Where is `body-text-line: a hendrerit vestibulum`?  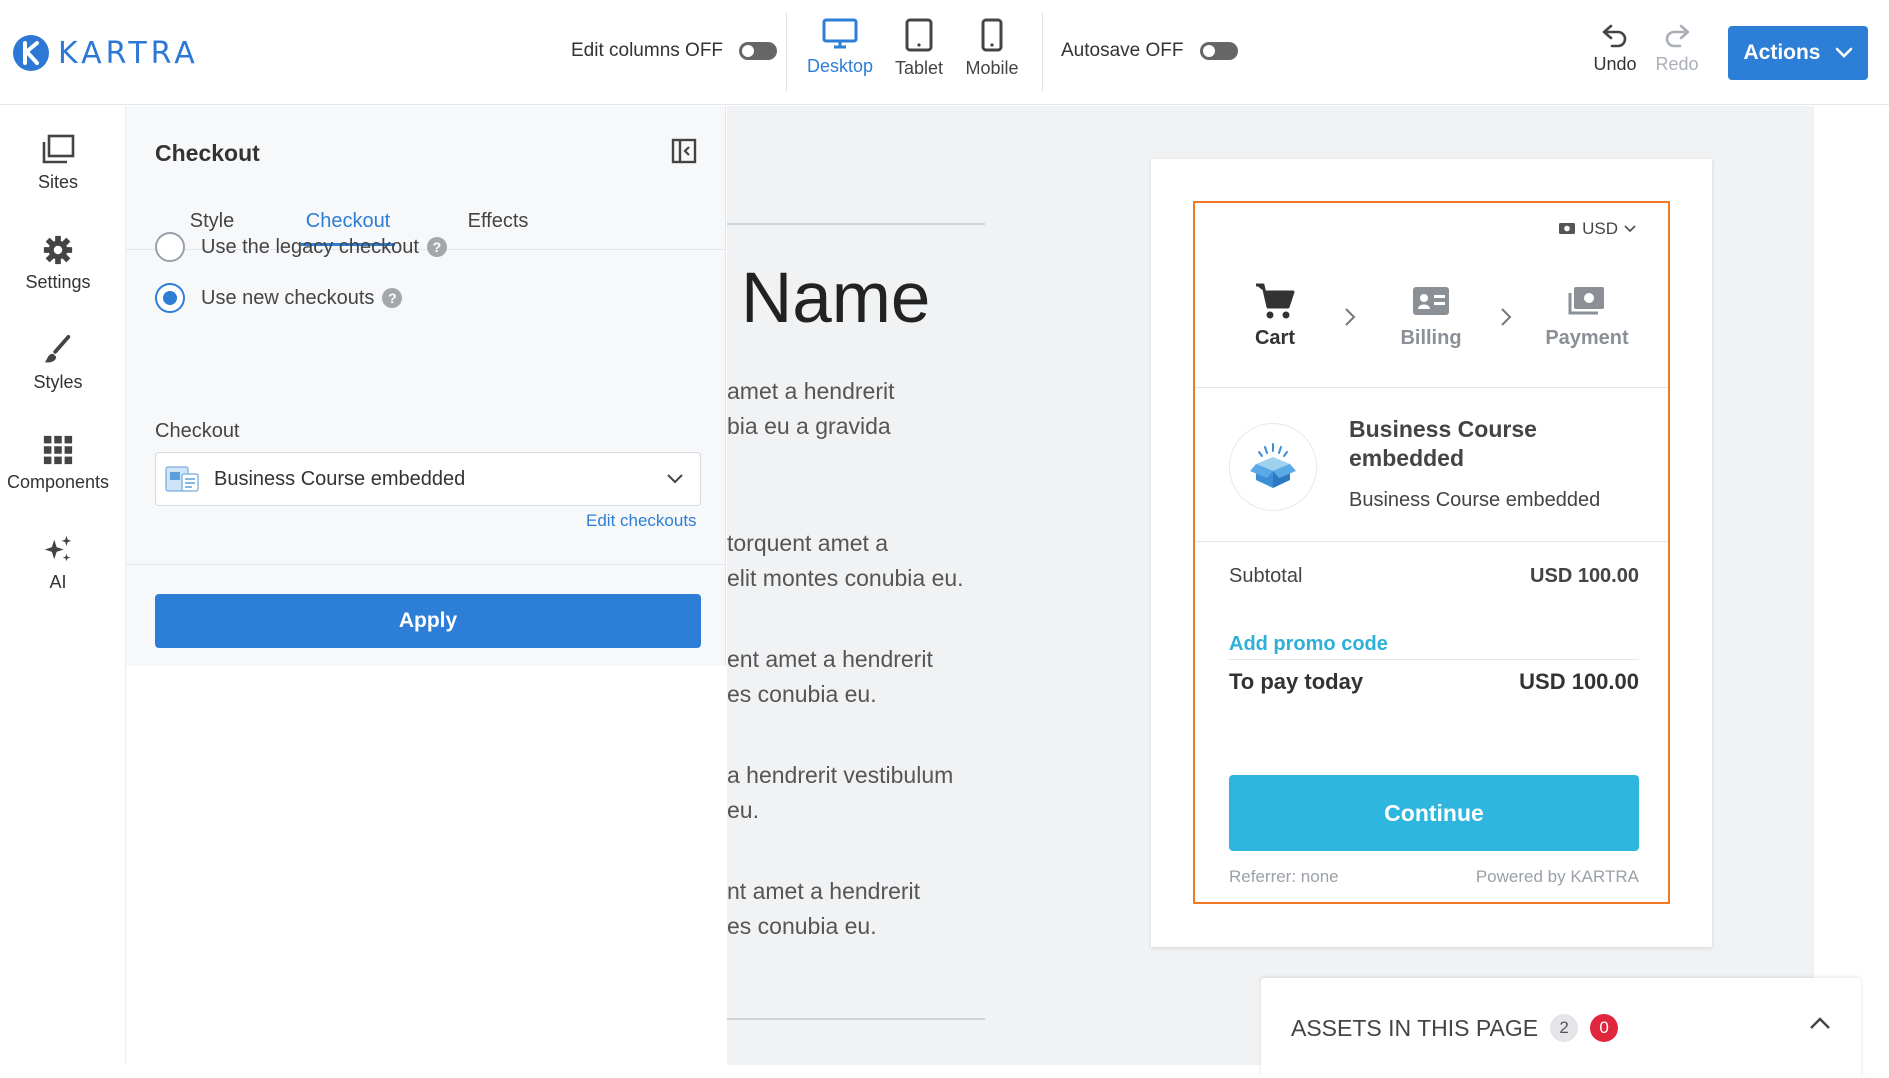
body-text-line: a hendrerit vestibulum is located at coordinates (840, 775).